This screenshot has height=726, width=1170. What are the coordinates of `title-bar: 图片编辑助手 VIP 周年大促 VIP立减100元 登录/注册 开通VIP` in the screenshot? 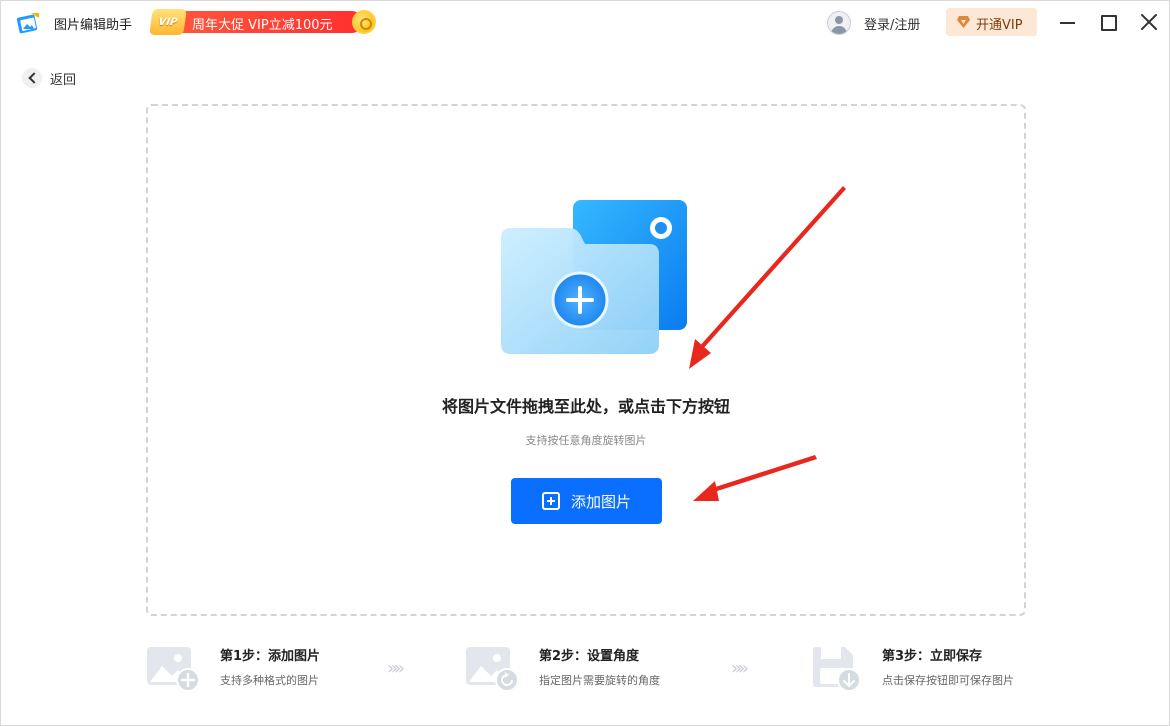 It's located at (585, 22).